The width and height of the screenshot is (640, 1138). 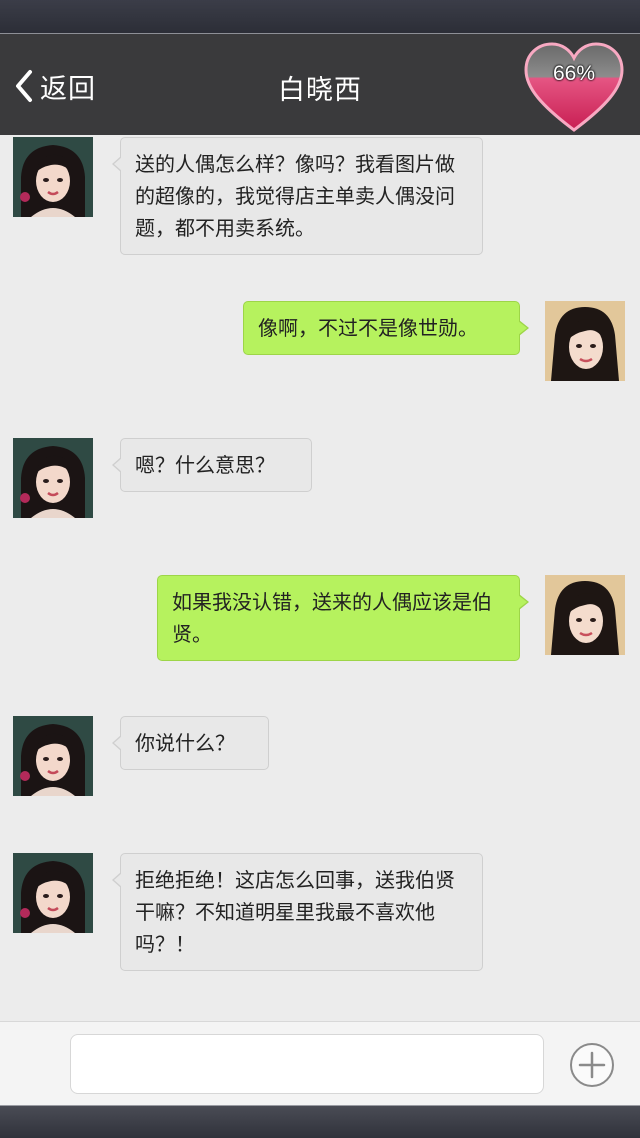 I want to click on message-bubble-incoming: 拒绝拒绝！这店怎么回事，送我伯贤干嘛？不知道明星里我最不喜欢他吗？！, so click(x=297, y=912).